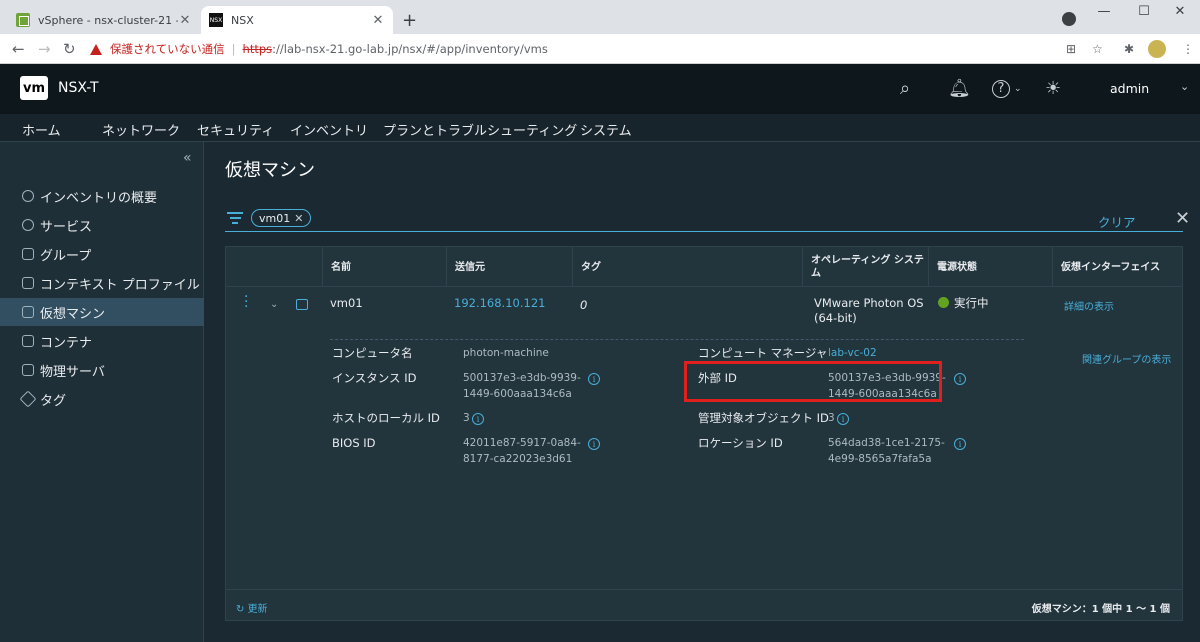 The image size is (1200, 642). What do you see at coordinates (522, 378) in the screenshot?
I see `detail-value-instance-id-1: 500137e3-e3db-9939-` at bounding box center [522, 378].